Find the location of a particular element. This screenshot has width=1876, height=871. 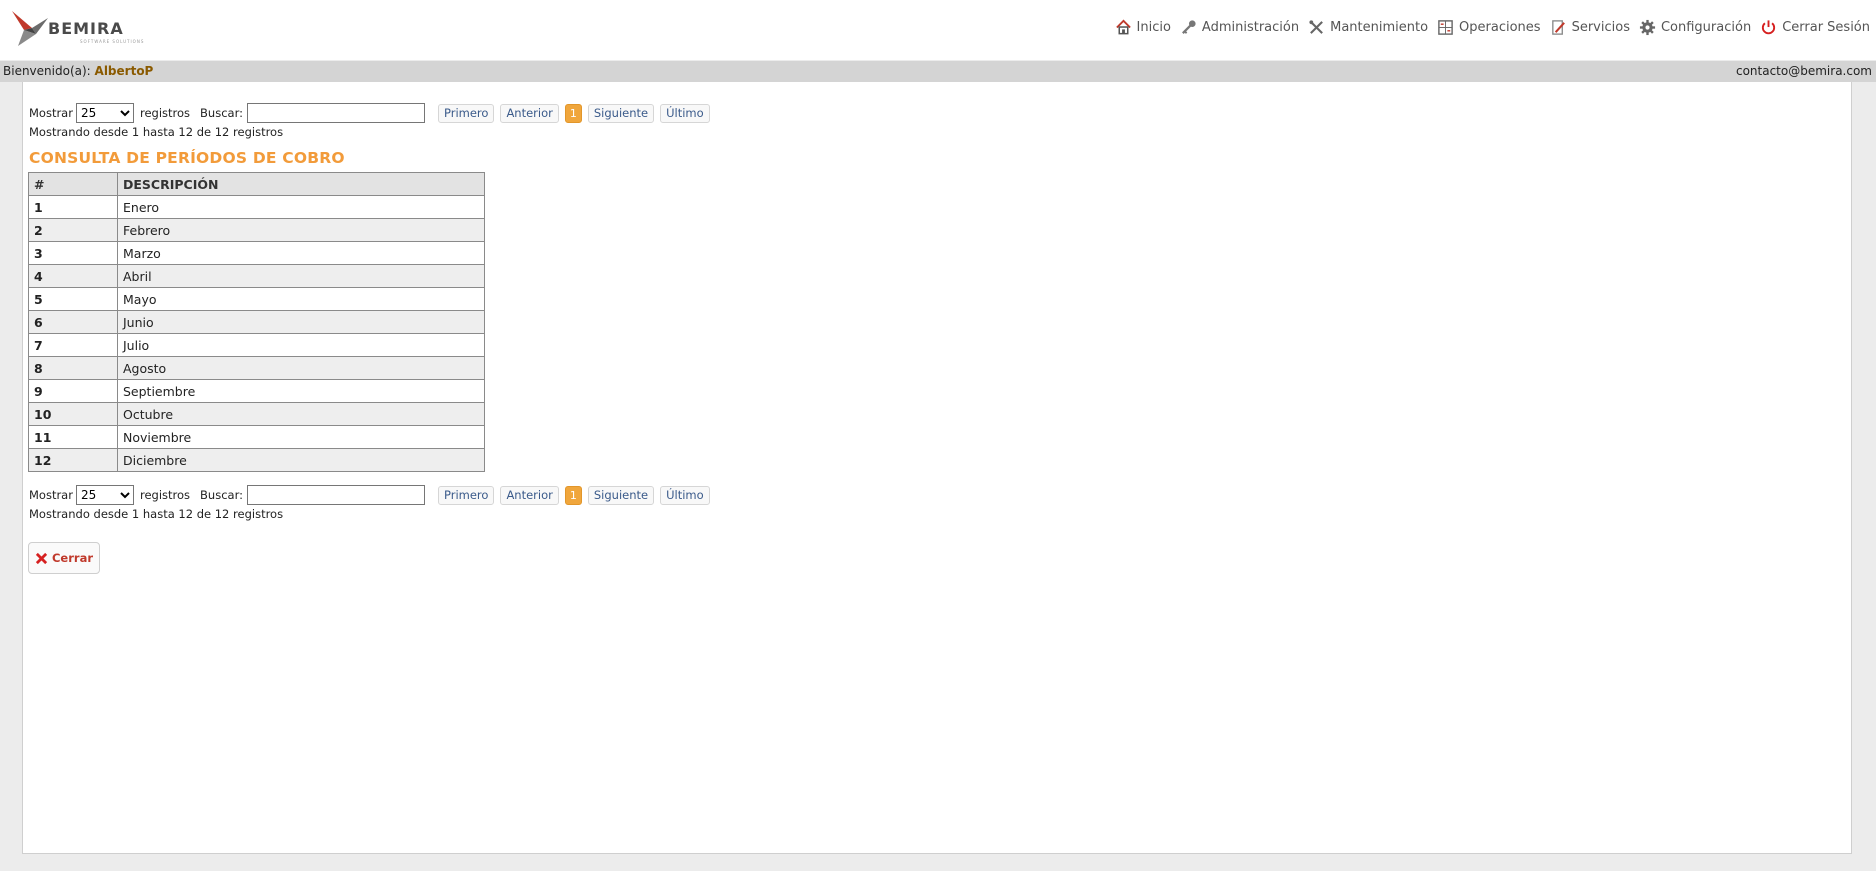

row-number: 2 is located at coordinates (73, 230).